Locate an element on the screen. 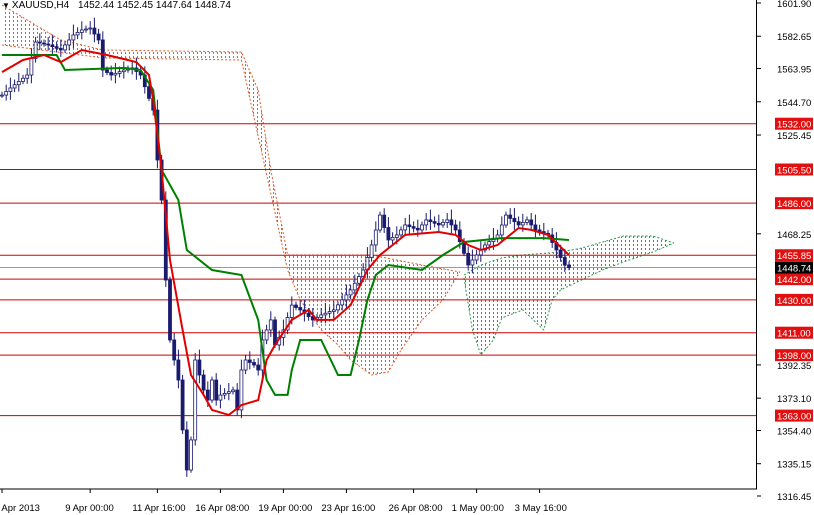 Image resolution: width=814 pixels, height=515 pixels. low-value: 1447.64 is located at coordinates (173, 5).